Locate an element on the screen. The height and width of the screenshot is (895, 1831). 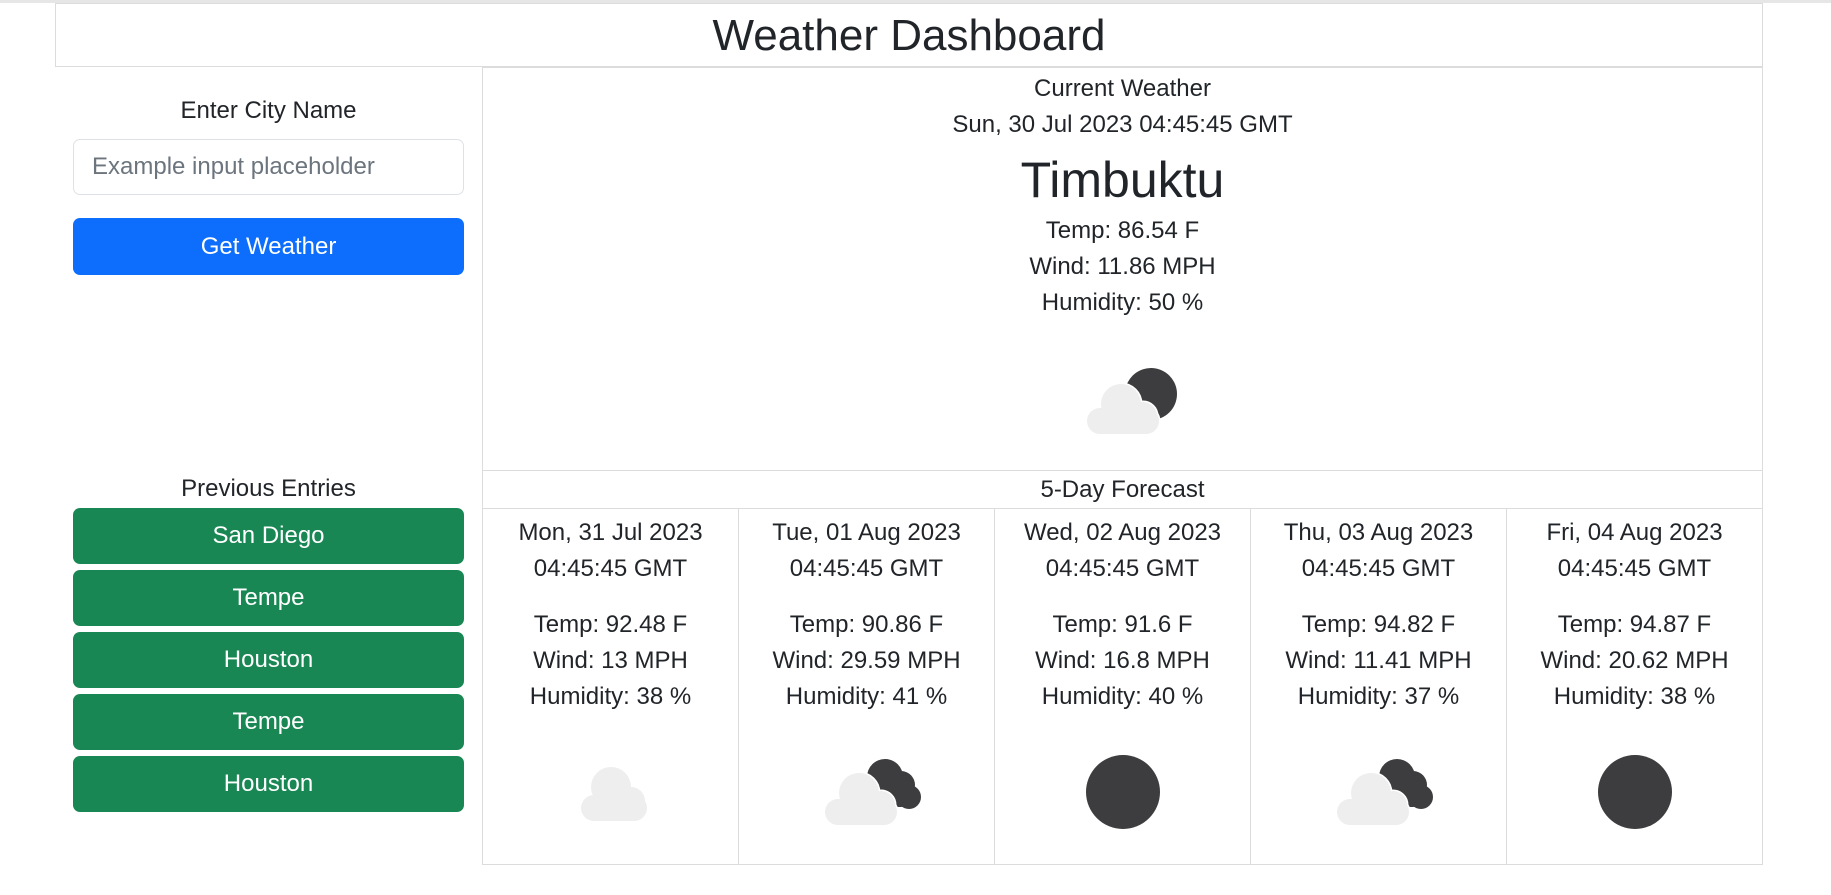
partly-cloudy-night-icon is located at coordinates (1131, 402).